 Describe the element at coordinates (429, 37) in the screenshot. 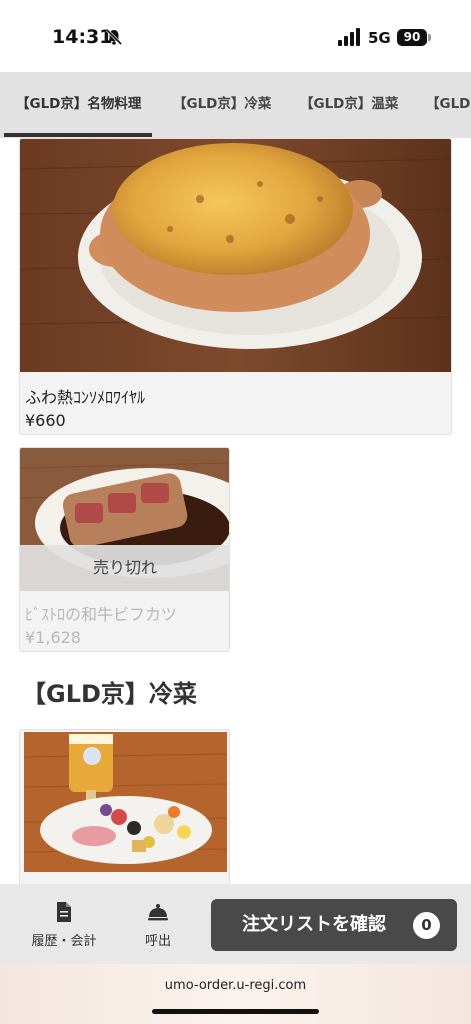

I see `battery-tip` at that location.